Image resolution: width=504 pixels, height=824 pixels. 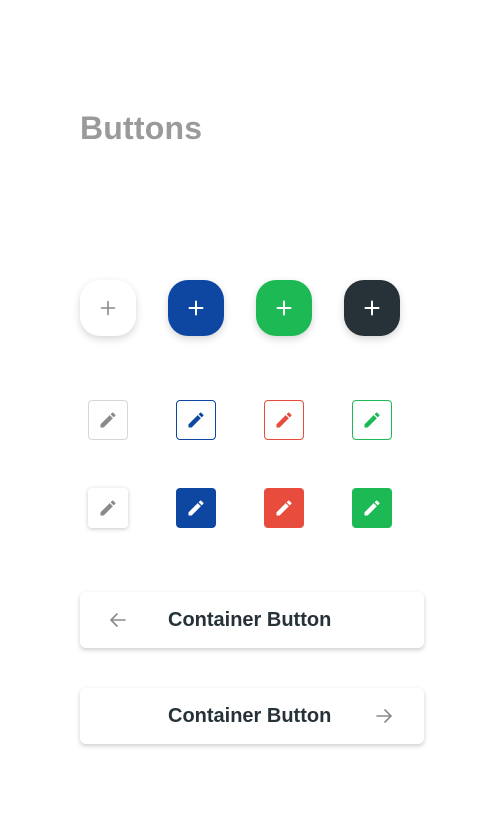 I want to click on edit-button-filled-white, so click(x=108, y=508).